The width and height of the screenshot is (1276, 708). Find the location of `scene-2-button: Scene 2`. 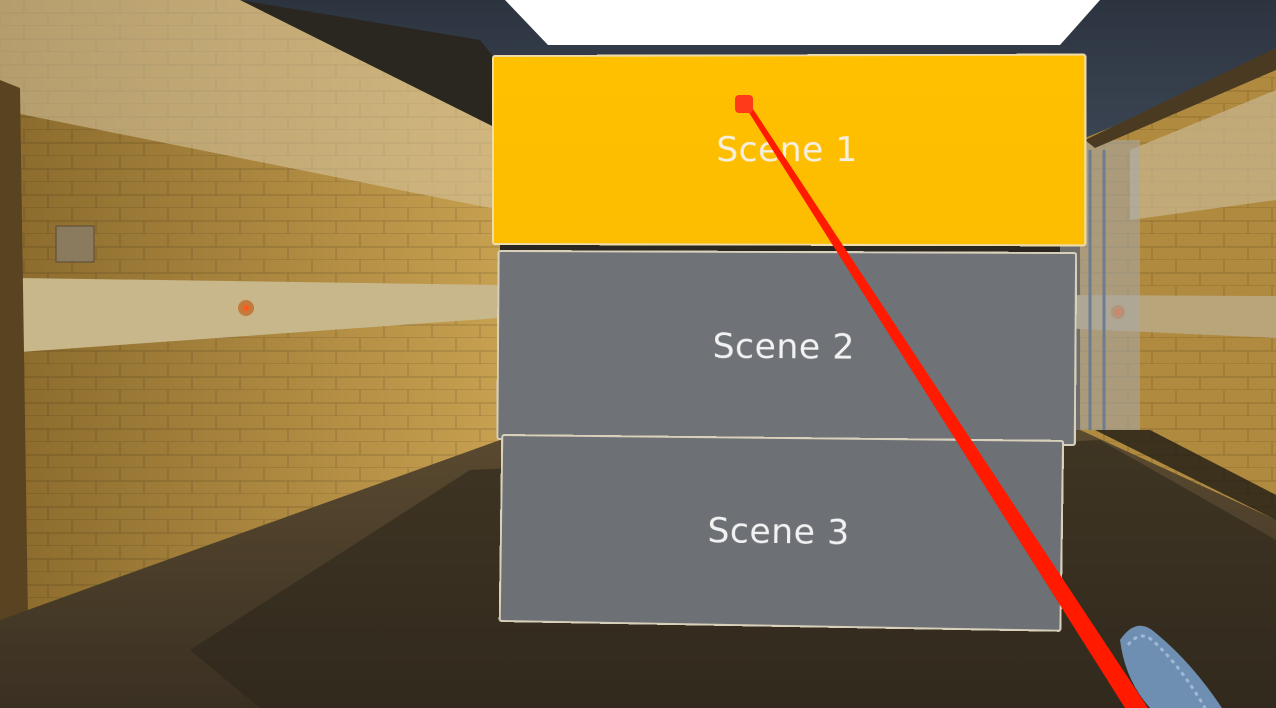

scene-2-button: Scene 2 is located at coordinates (787, 348).